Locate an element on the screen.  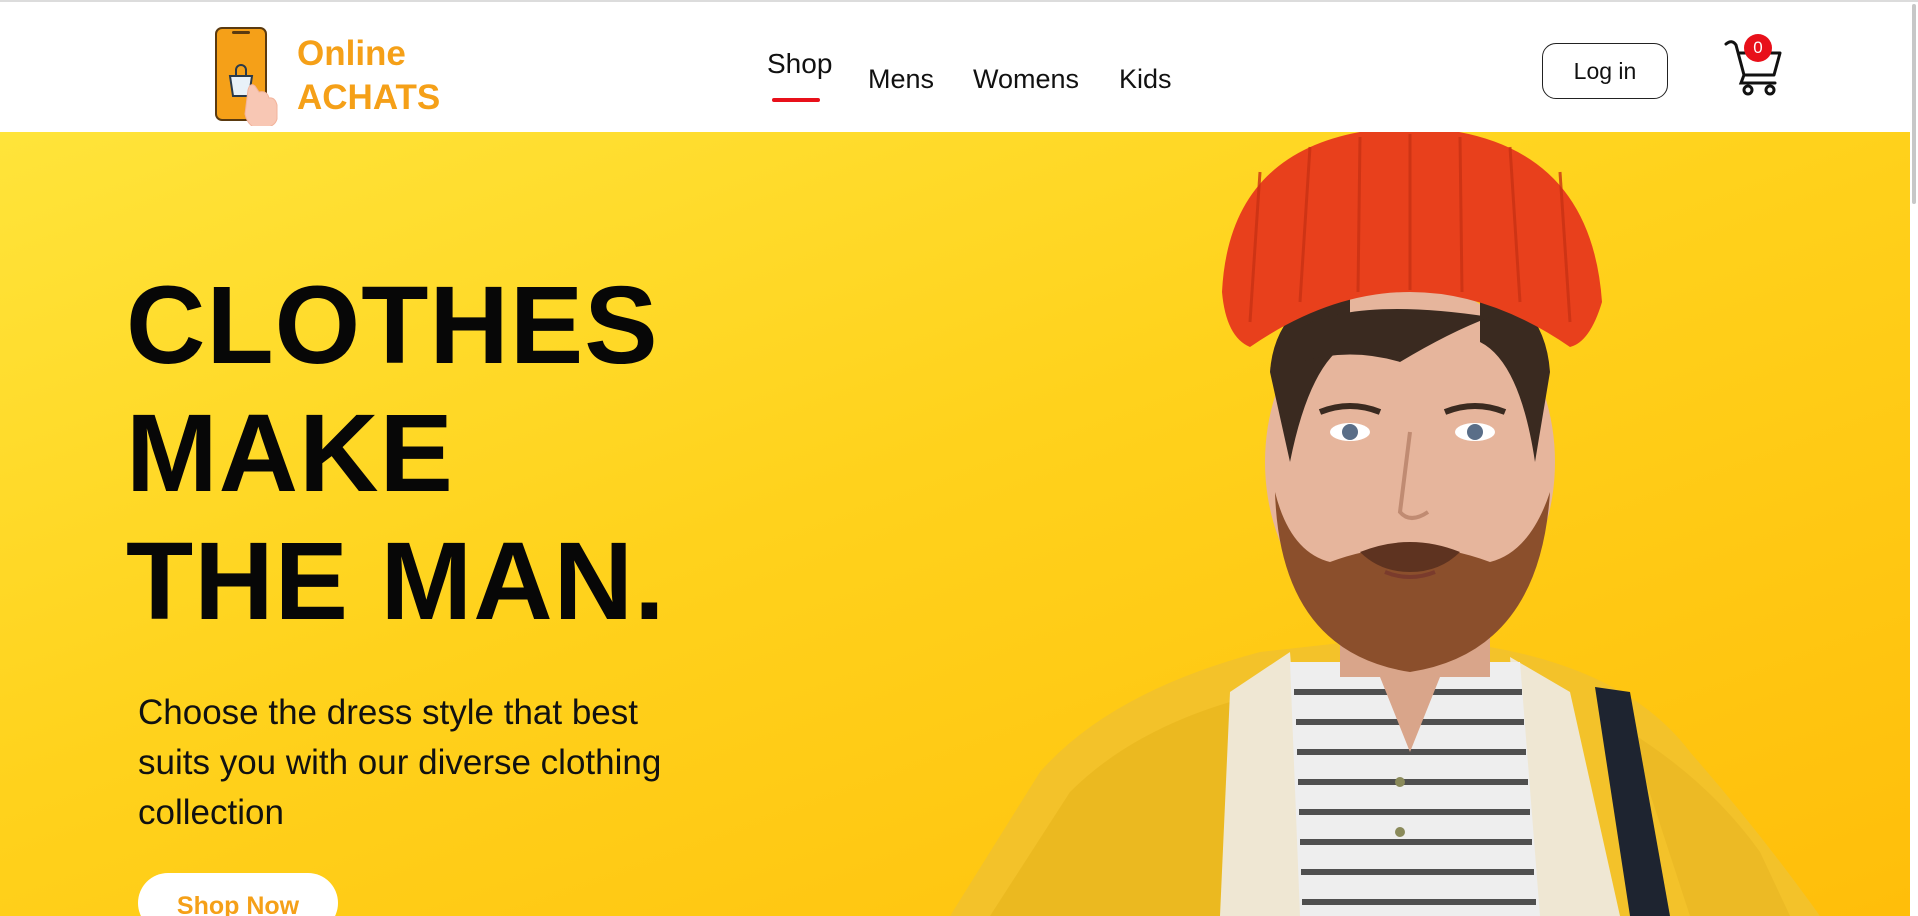
logo: Online ACHATS is located at coordinates (332, 76).